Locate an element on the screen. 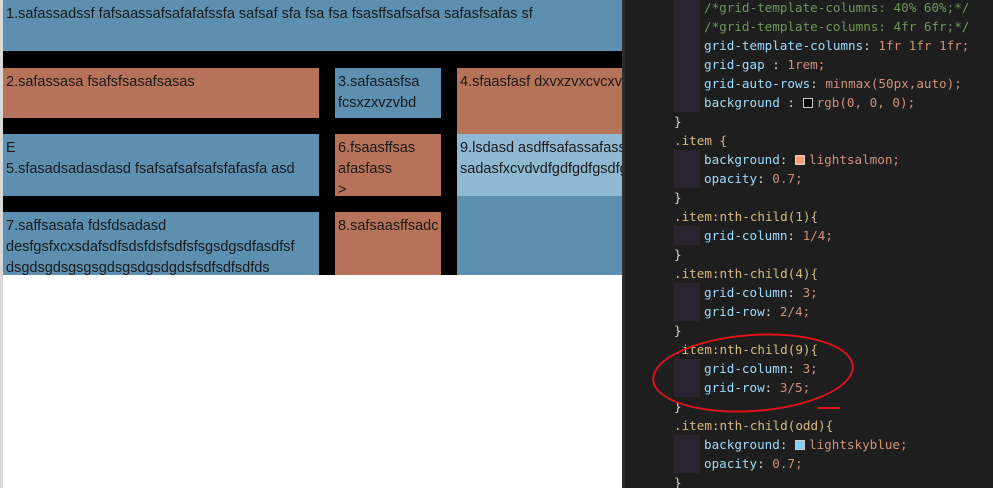  code-line: grid-template-columns: 1fr 1fr 1fr; is located at coordinates (795, 45).